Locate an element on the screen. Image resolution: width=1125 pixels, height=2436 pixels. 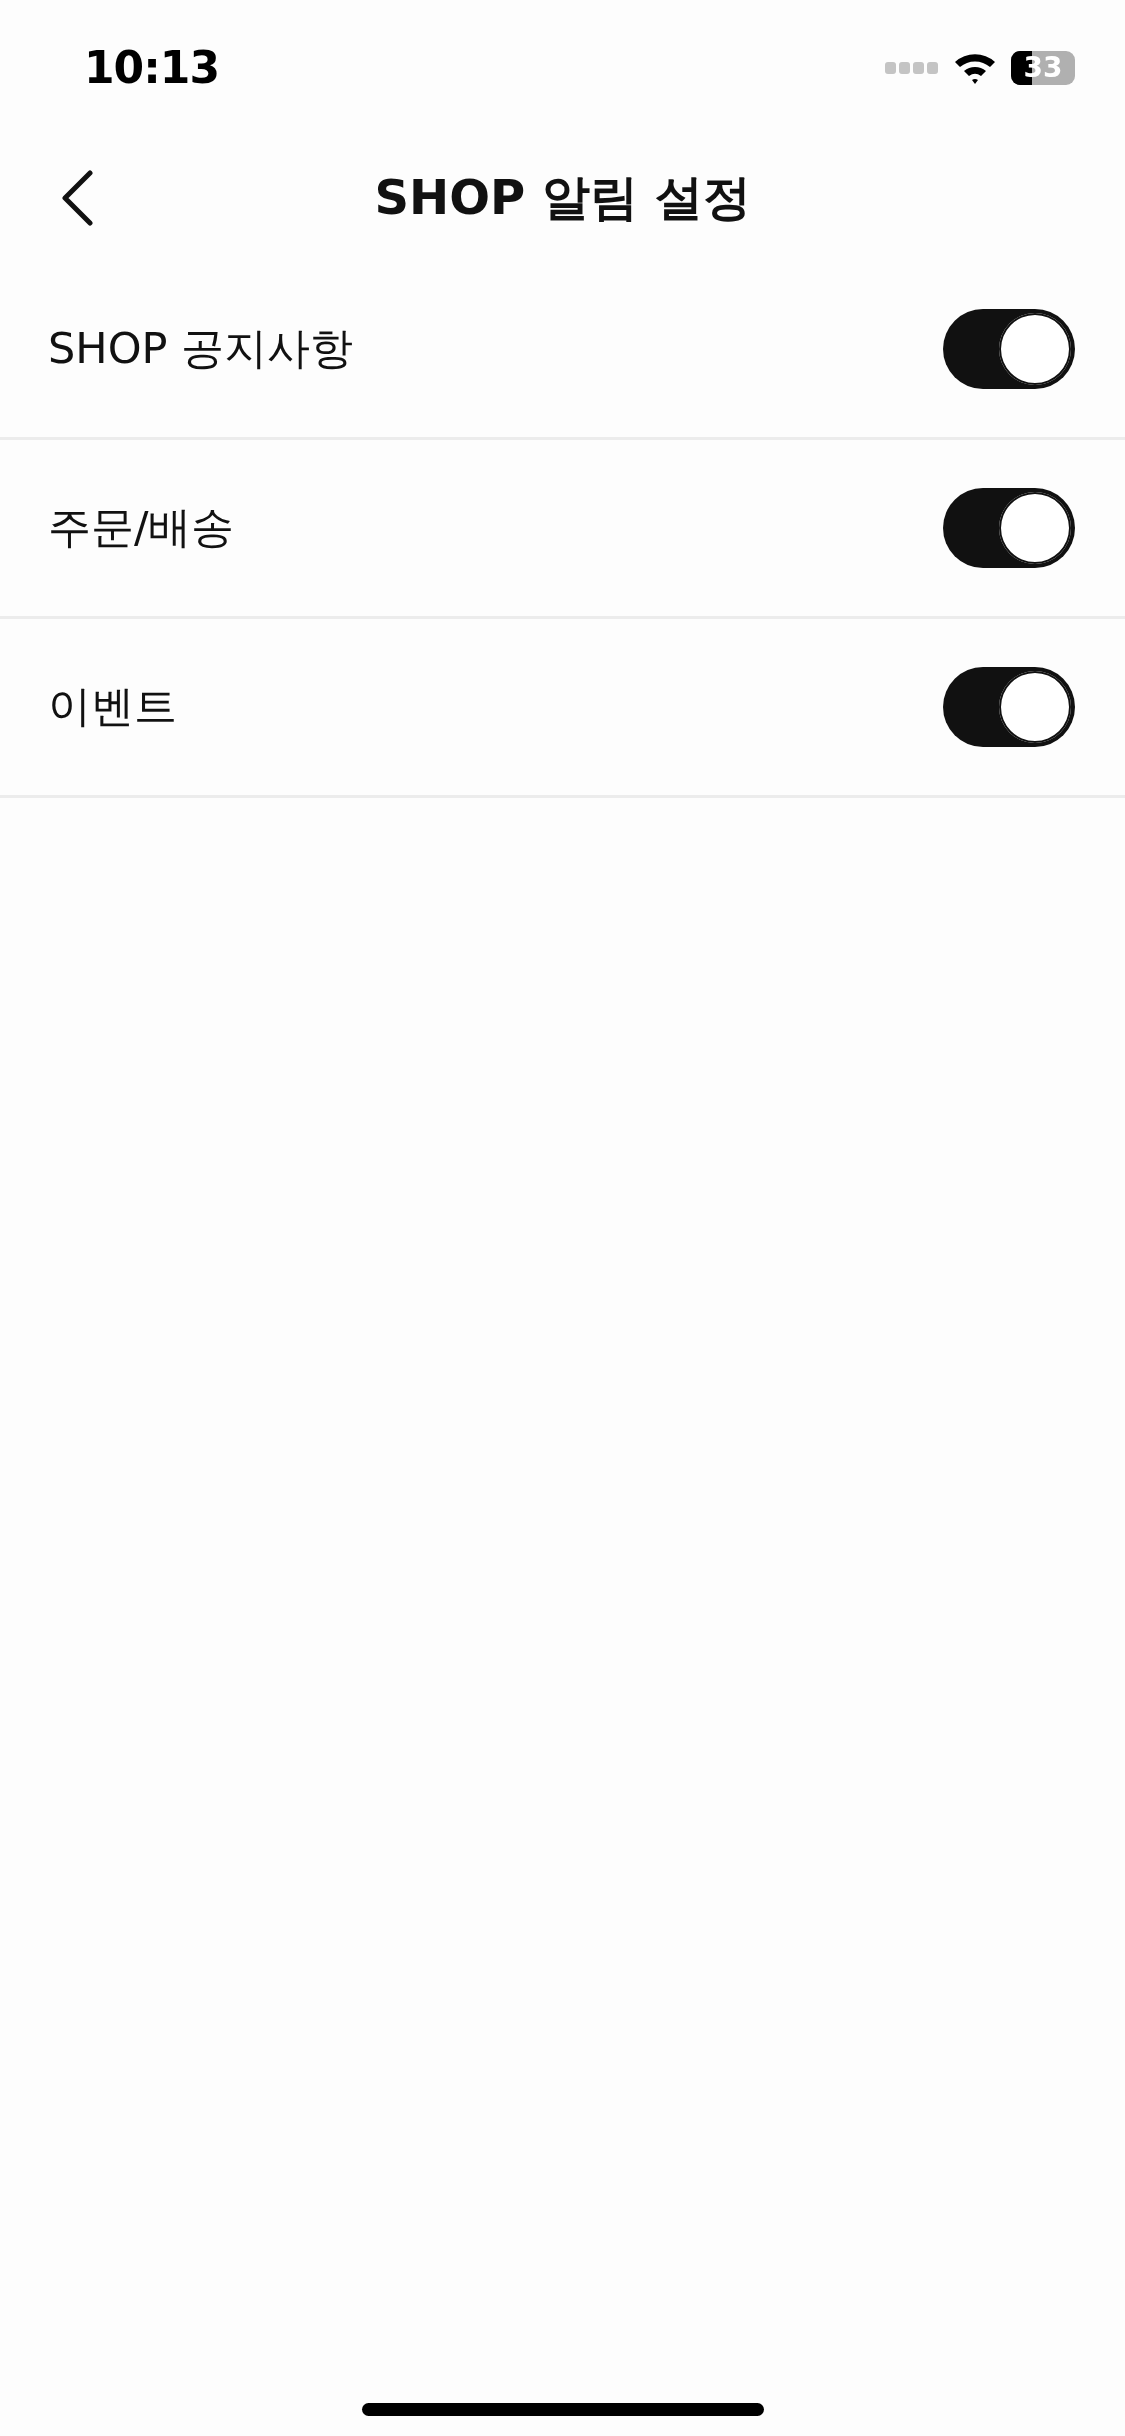
setting-label: SHOP 공지사항 is located at coordinates (201, 348).